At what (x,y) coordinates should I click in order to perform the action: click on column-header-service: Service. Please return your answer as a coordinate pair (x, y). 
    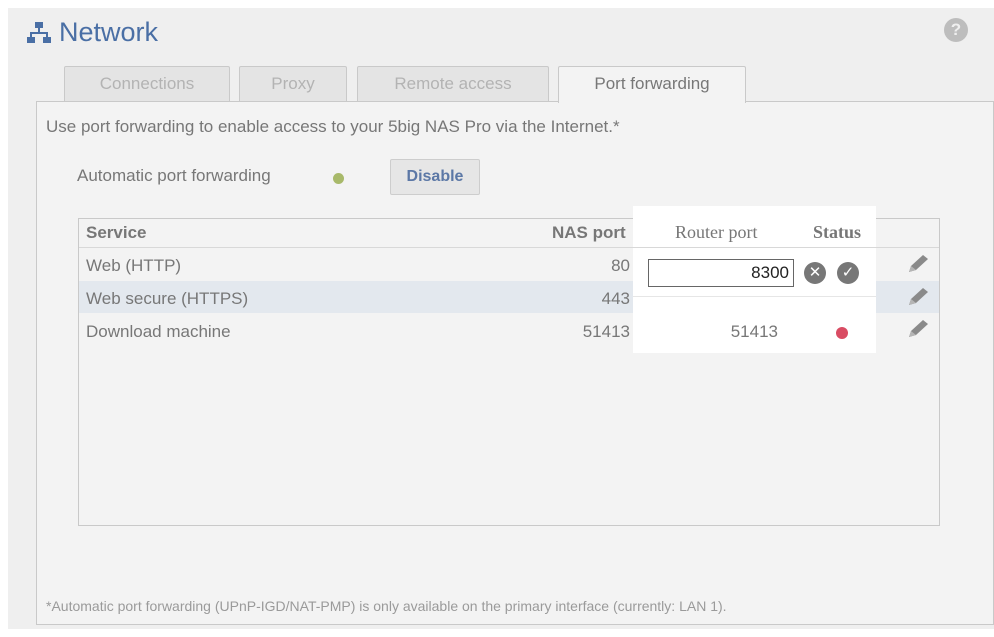
    Looking at the image, I should click on (116, 232).